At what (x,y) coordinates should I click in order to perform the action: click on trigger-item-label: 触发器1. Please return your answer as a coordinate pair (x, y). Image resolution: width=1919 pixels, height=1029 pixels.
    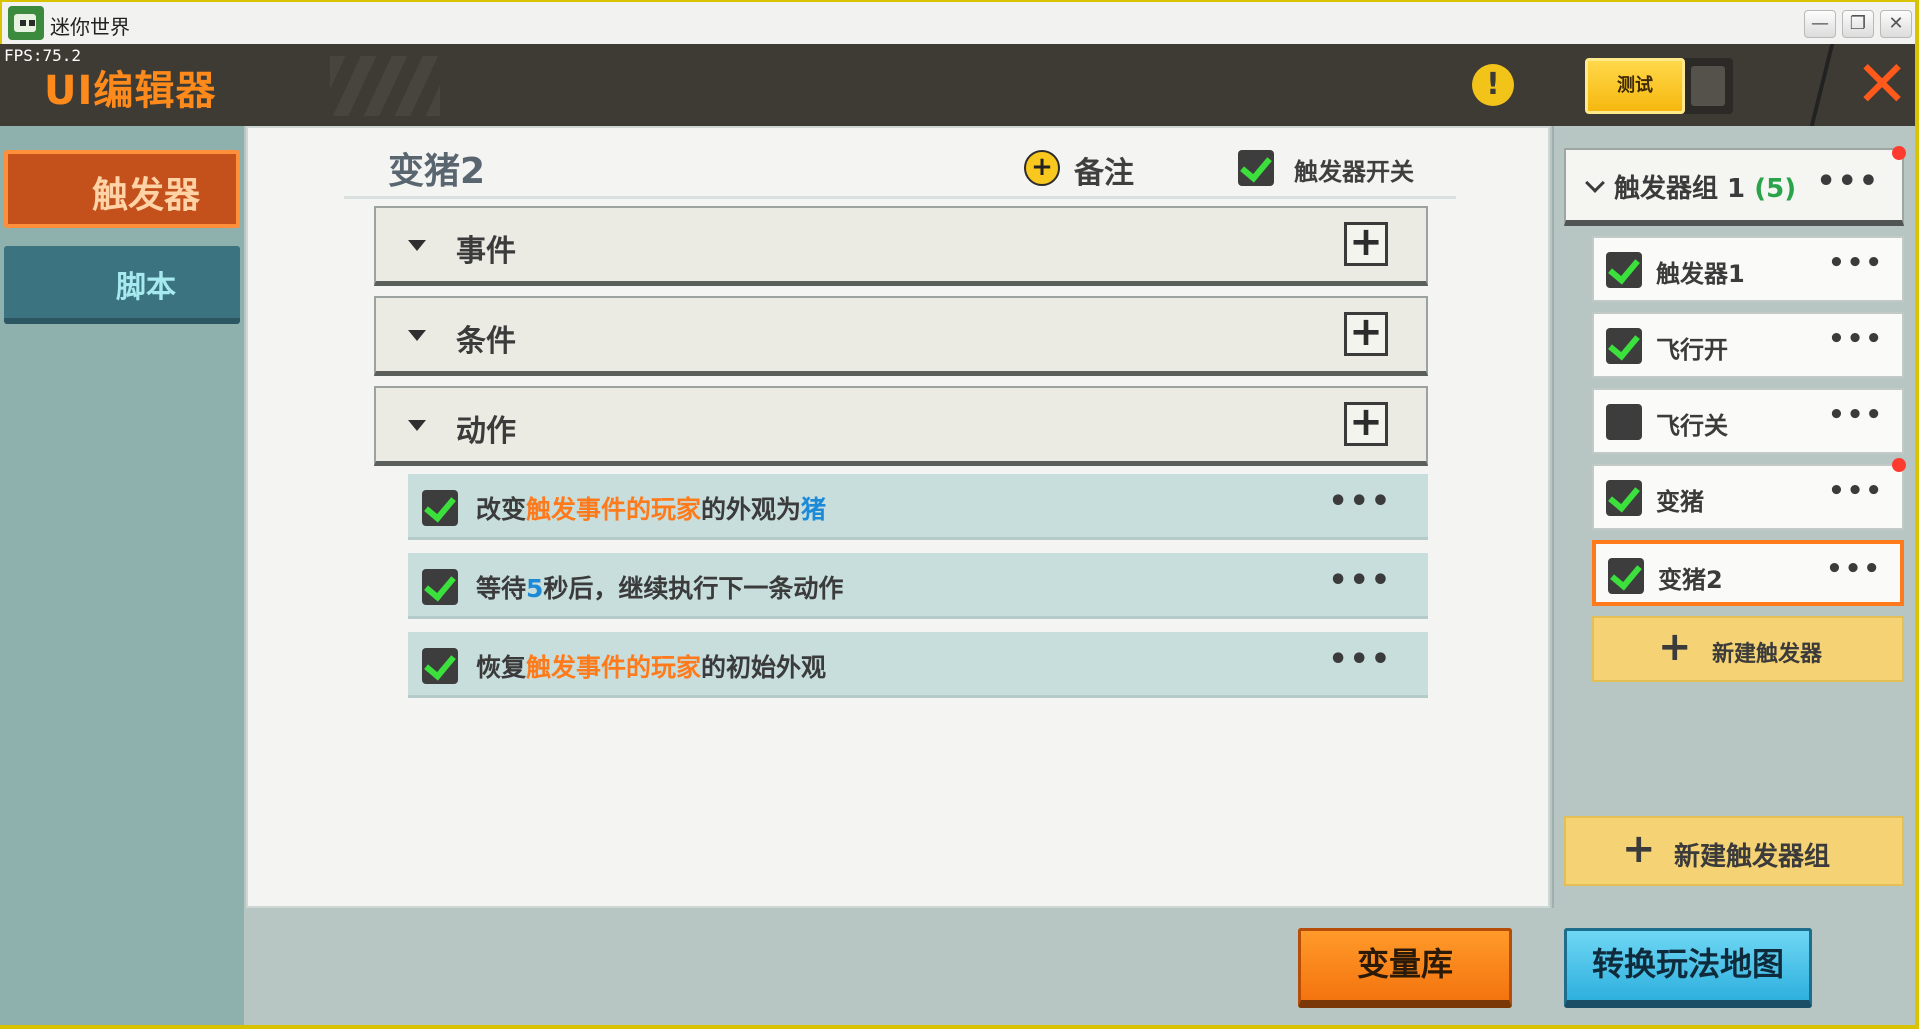
    Looking at the image, I should click on (1700, 274).